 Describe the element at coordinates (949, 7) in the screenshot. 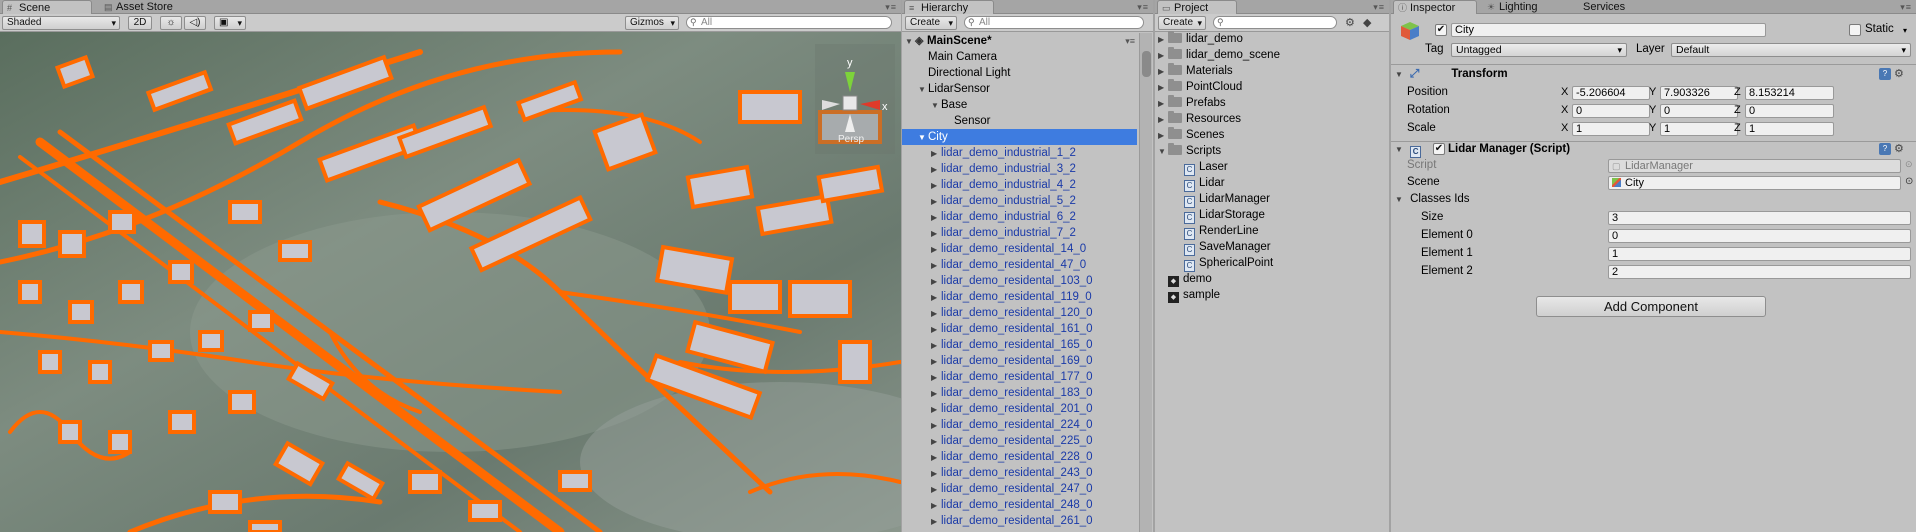

I see `tab-hierarchy: ≡ Hierarchy` at that location.